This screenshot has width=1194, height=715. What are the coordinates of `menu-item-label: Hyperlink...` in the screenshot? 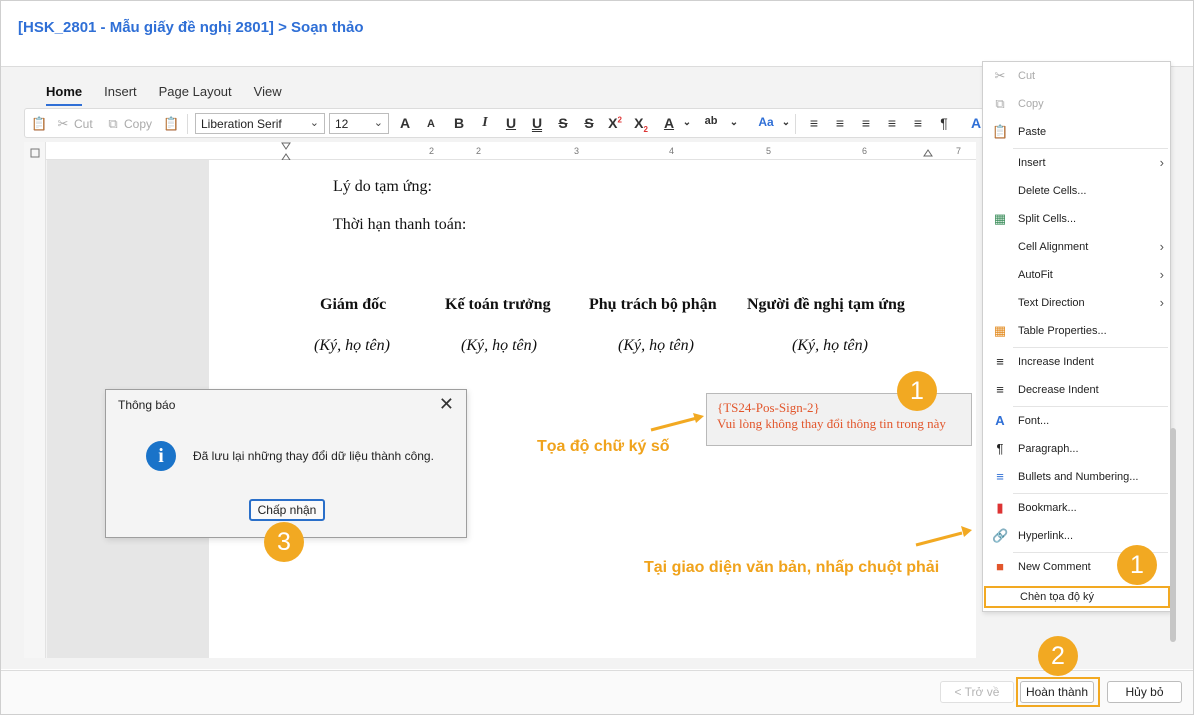 It's located at (1046, 536).